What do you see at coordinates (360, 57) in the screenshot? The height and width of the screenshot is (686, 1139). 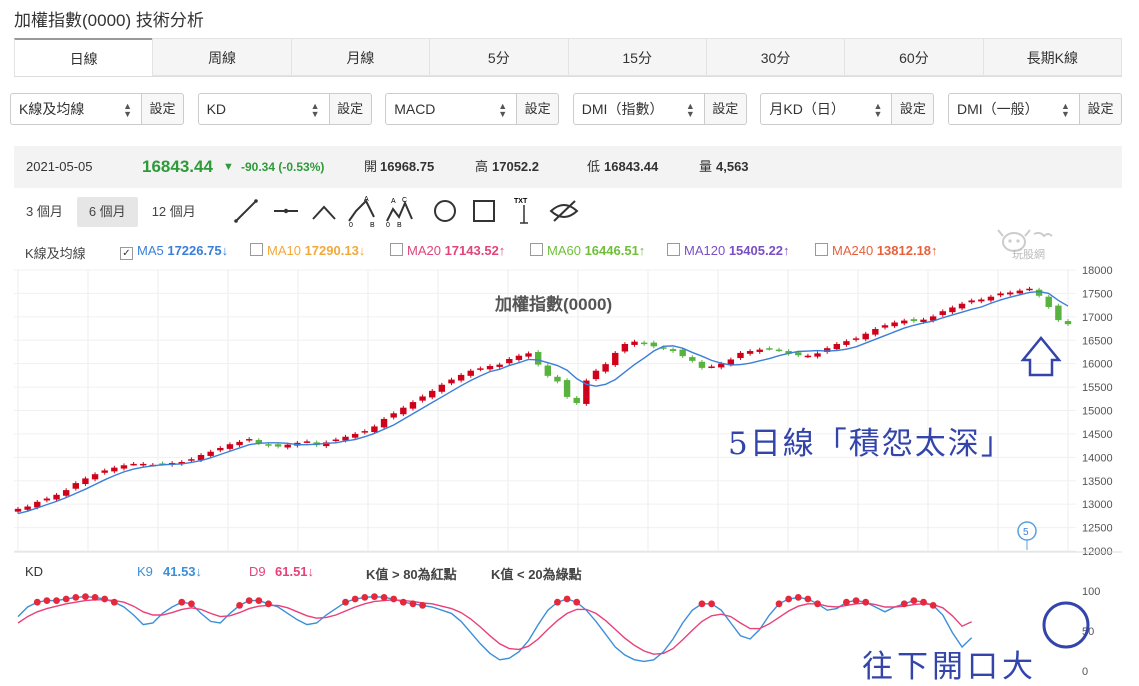 I see `tab-2: 月線` at bounding box center [360, 57].